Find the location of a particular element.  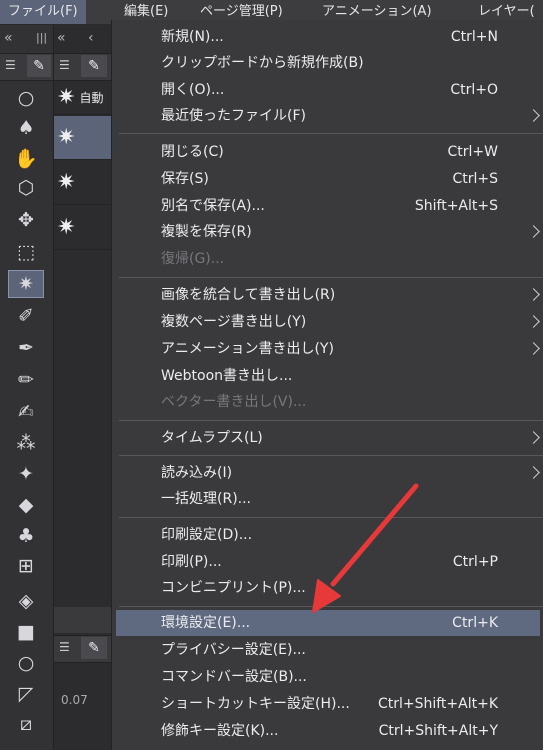

eyedropper-icon: ✐ is located at coordinates (26, 316).